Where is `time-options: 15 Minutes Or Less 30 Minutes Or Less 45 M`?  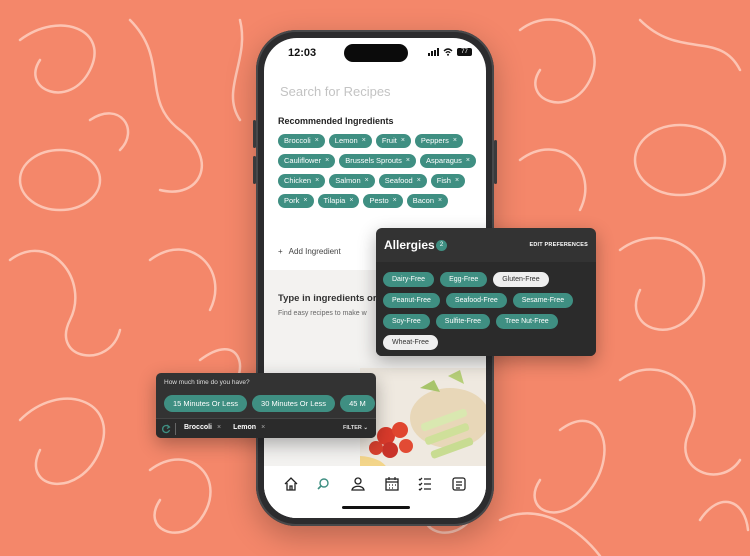 time-options: 15 Minutes Or Less 30 Minutes Or Less 45 M is located at coordinates (269, 403).